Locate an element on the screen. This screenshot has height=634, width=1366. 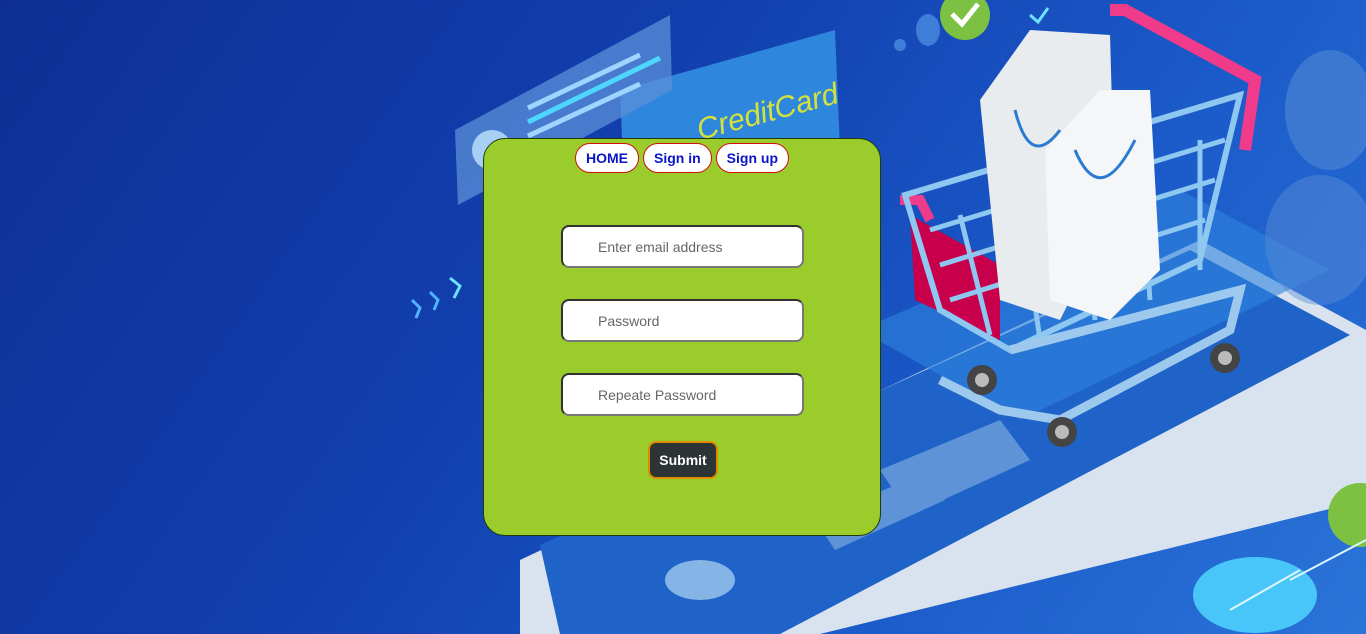
chevron-arrows-icon is located at coordinates (436, 297).